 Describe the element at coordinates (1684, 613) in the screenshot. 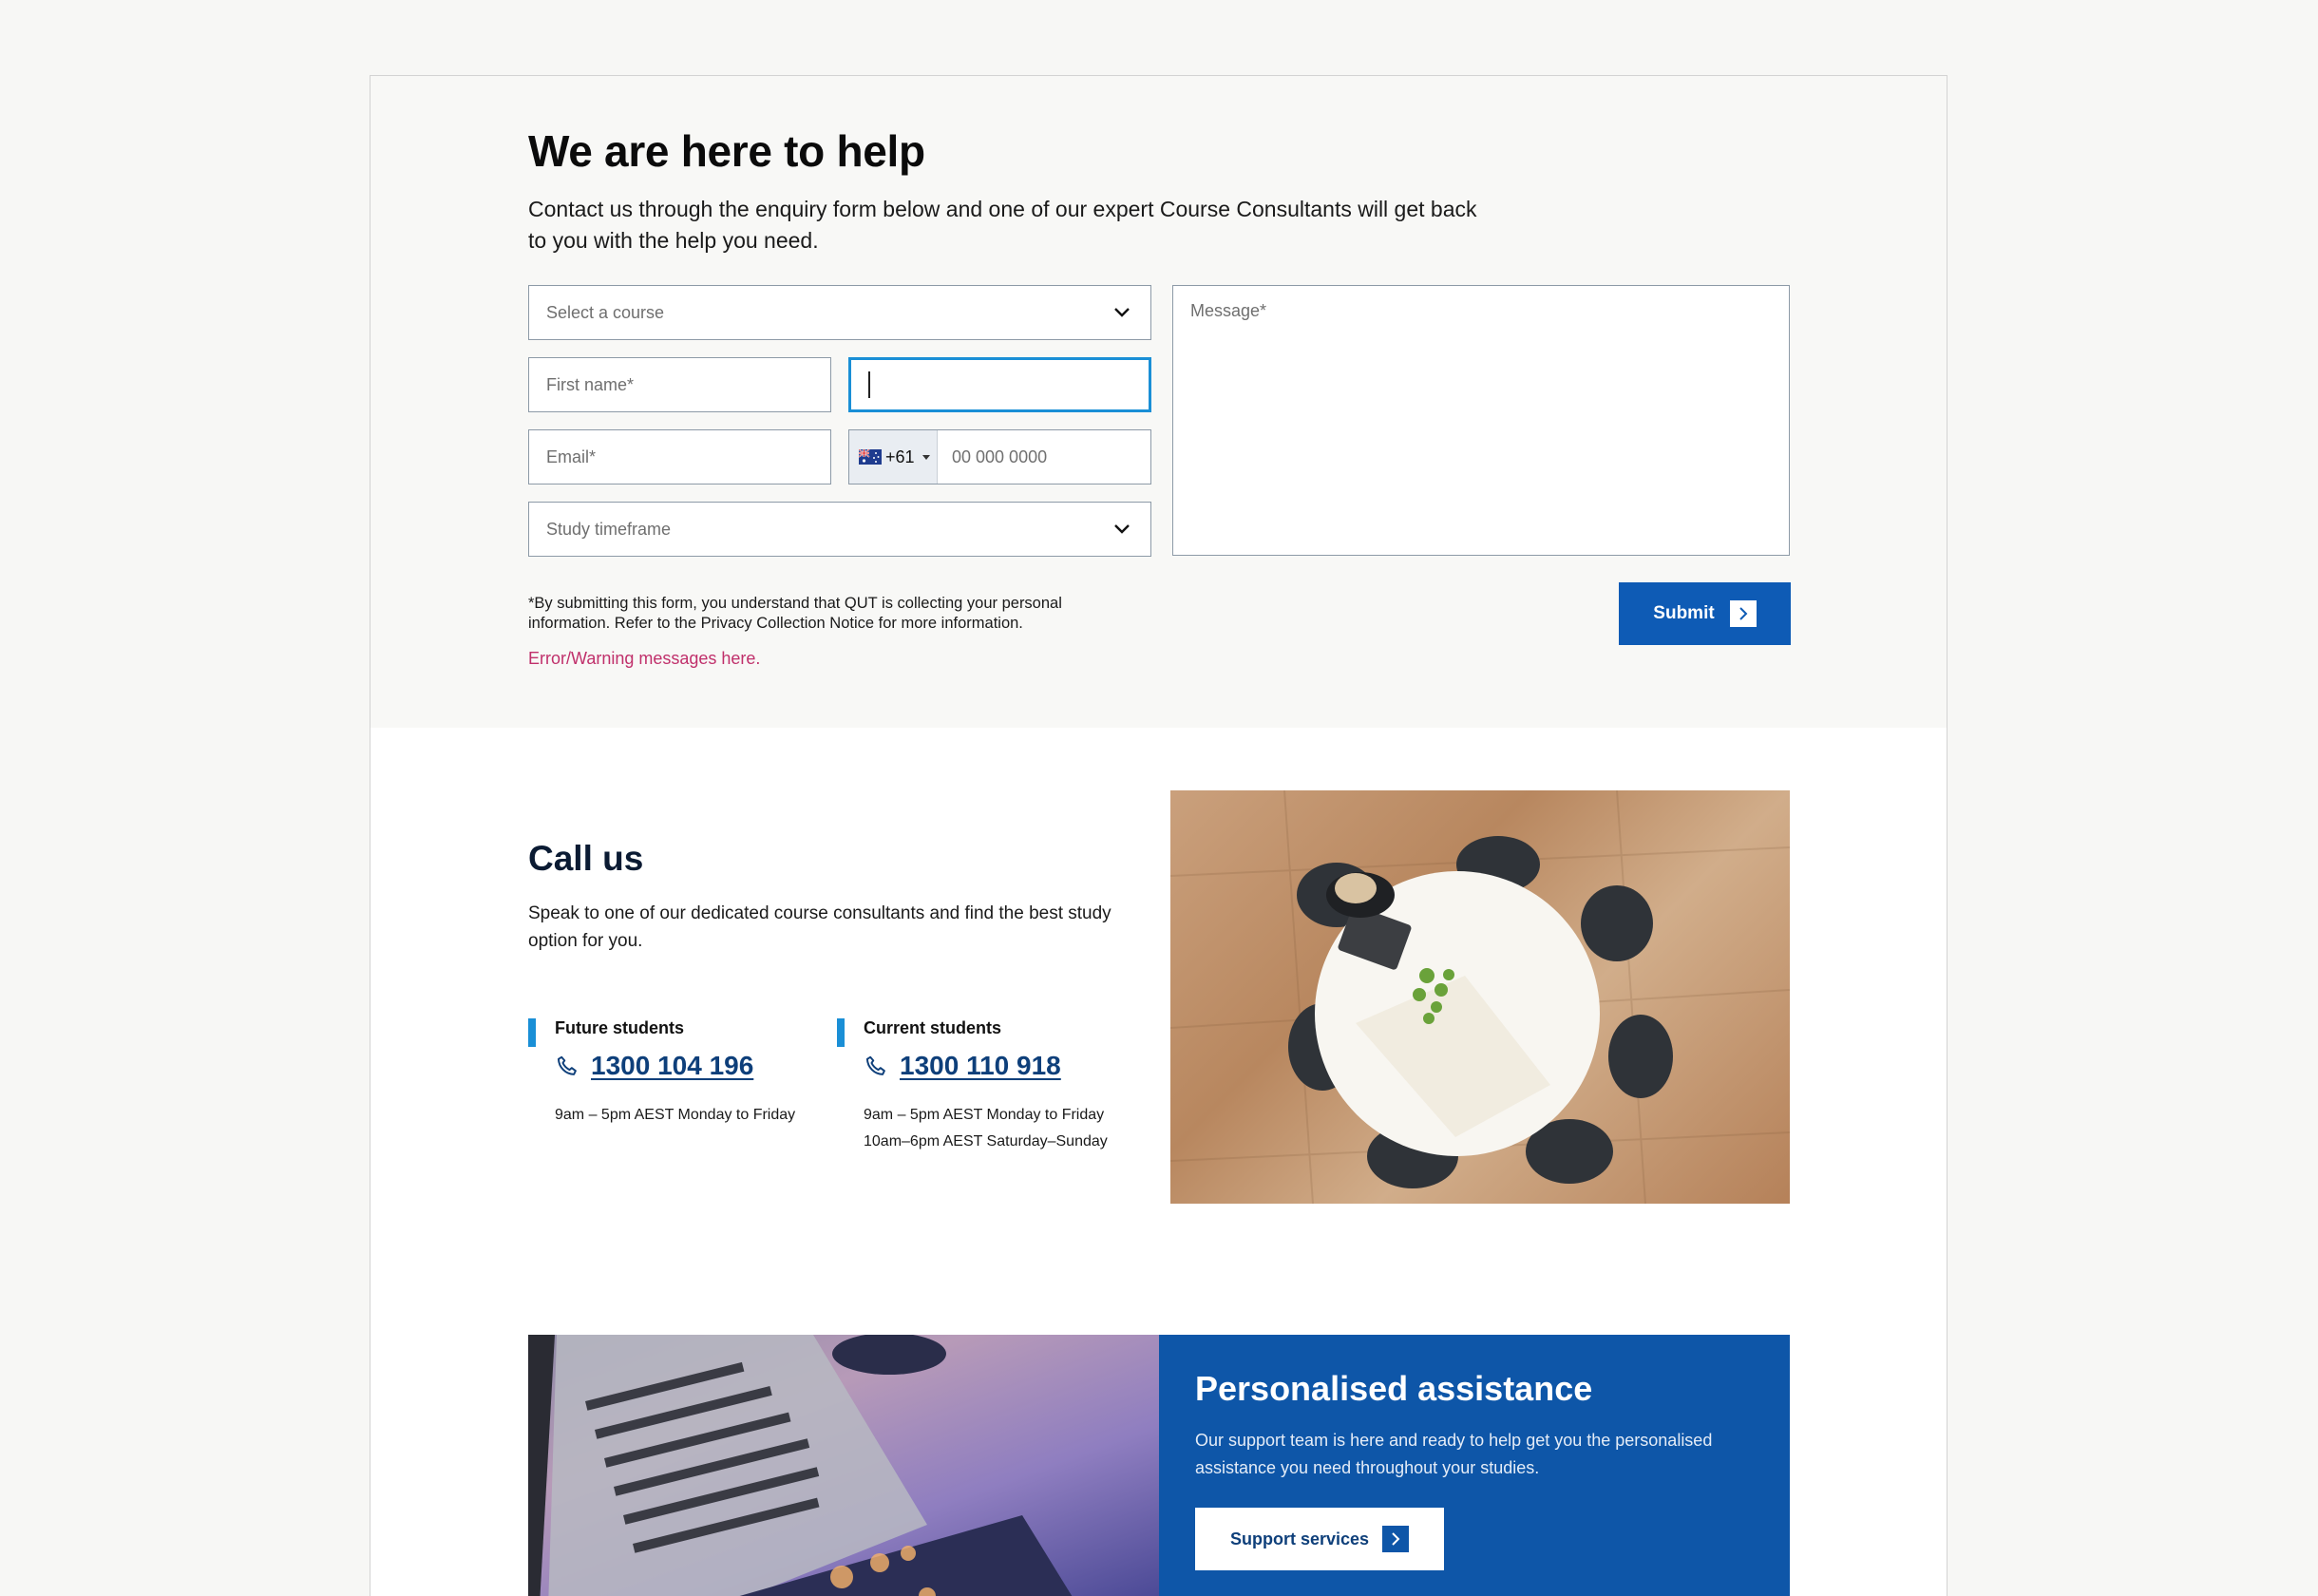

I see `submit-label: Submit` at that location.